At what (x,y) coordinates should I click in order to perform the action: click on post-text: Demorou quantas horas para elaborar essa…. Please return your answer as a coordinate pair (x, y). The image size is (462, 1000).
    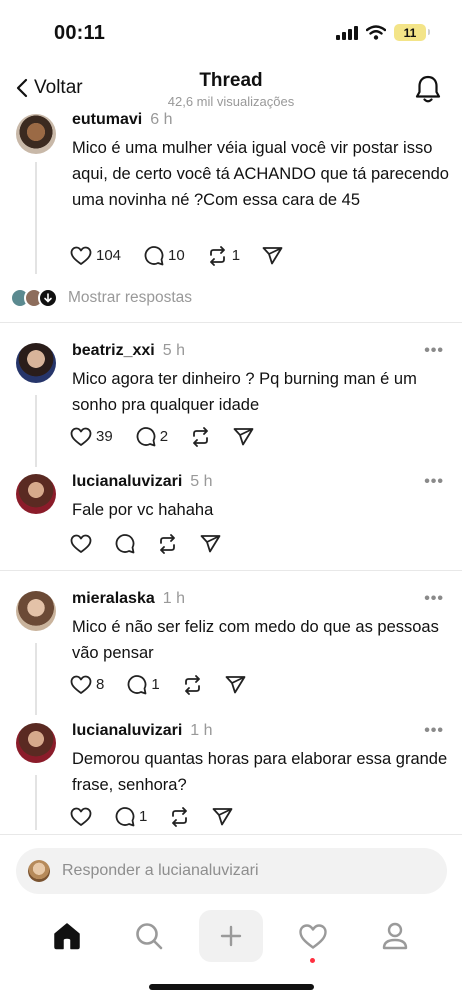
    Looking at the image, I should click on (260, 772).